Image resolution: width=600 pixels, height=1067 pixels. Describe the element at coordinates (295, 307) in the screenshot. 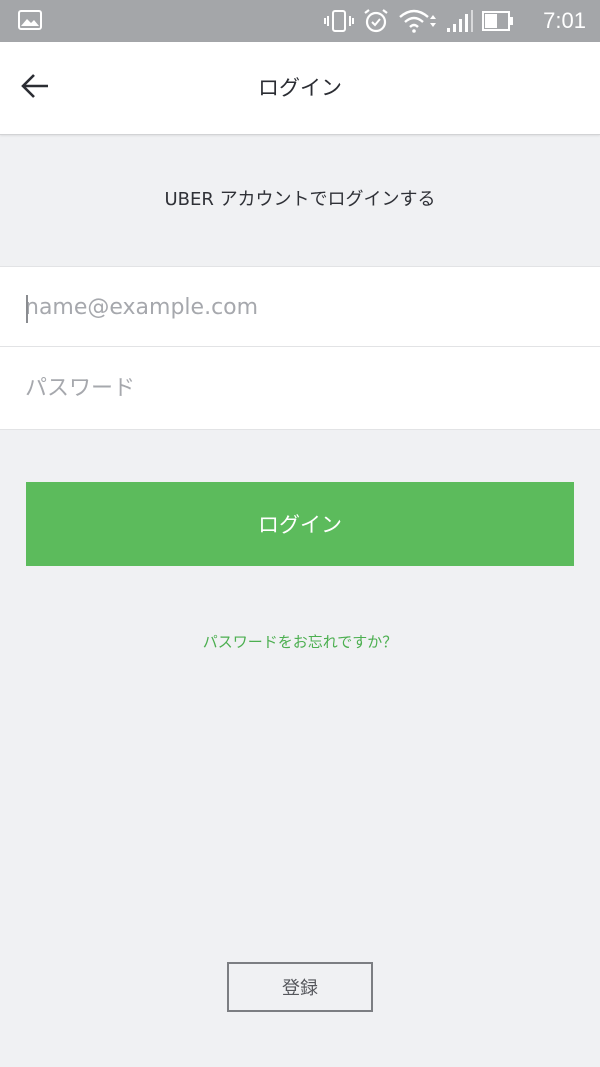

I see `email-input` at that location.